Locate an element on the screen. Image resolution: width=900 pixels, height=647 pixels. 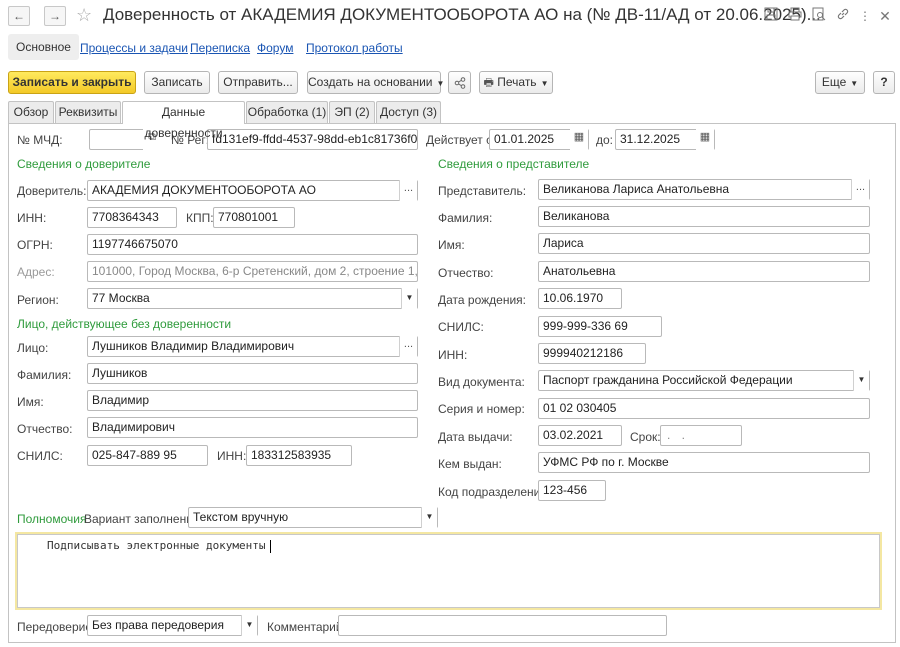
preview-icon is located at coordinates (819, 16).